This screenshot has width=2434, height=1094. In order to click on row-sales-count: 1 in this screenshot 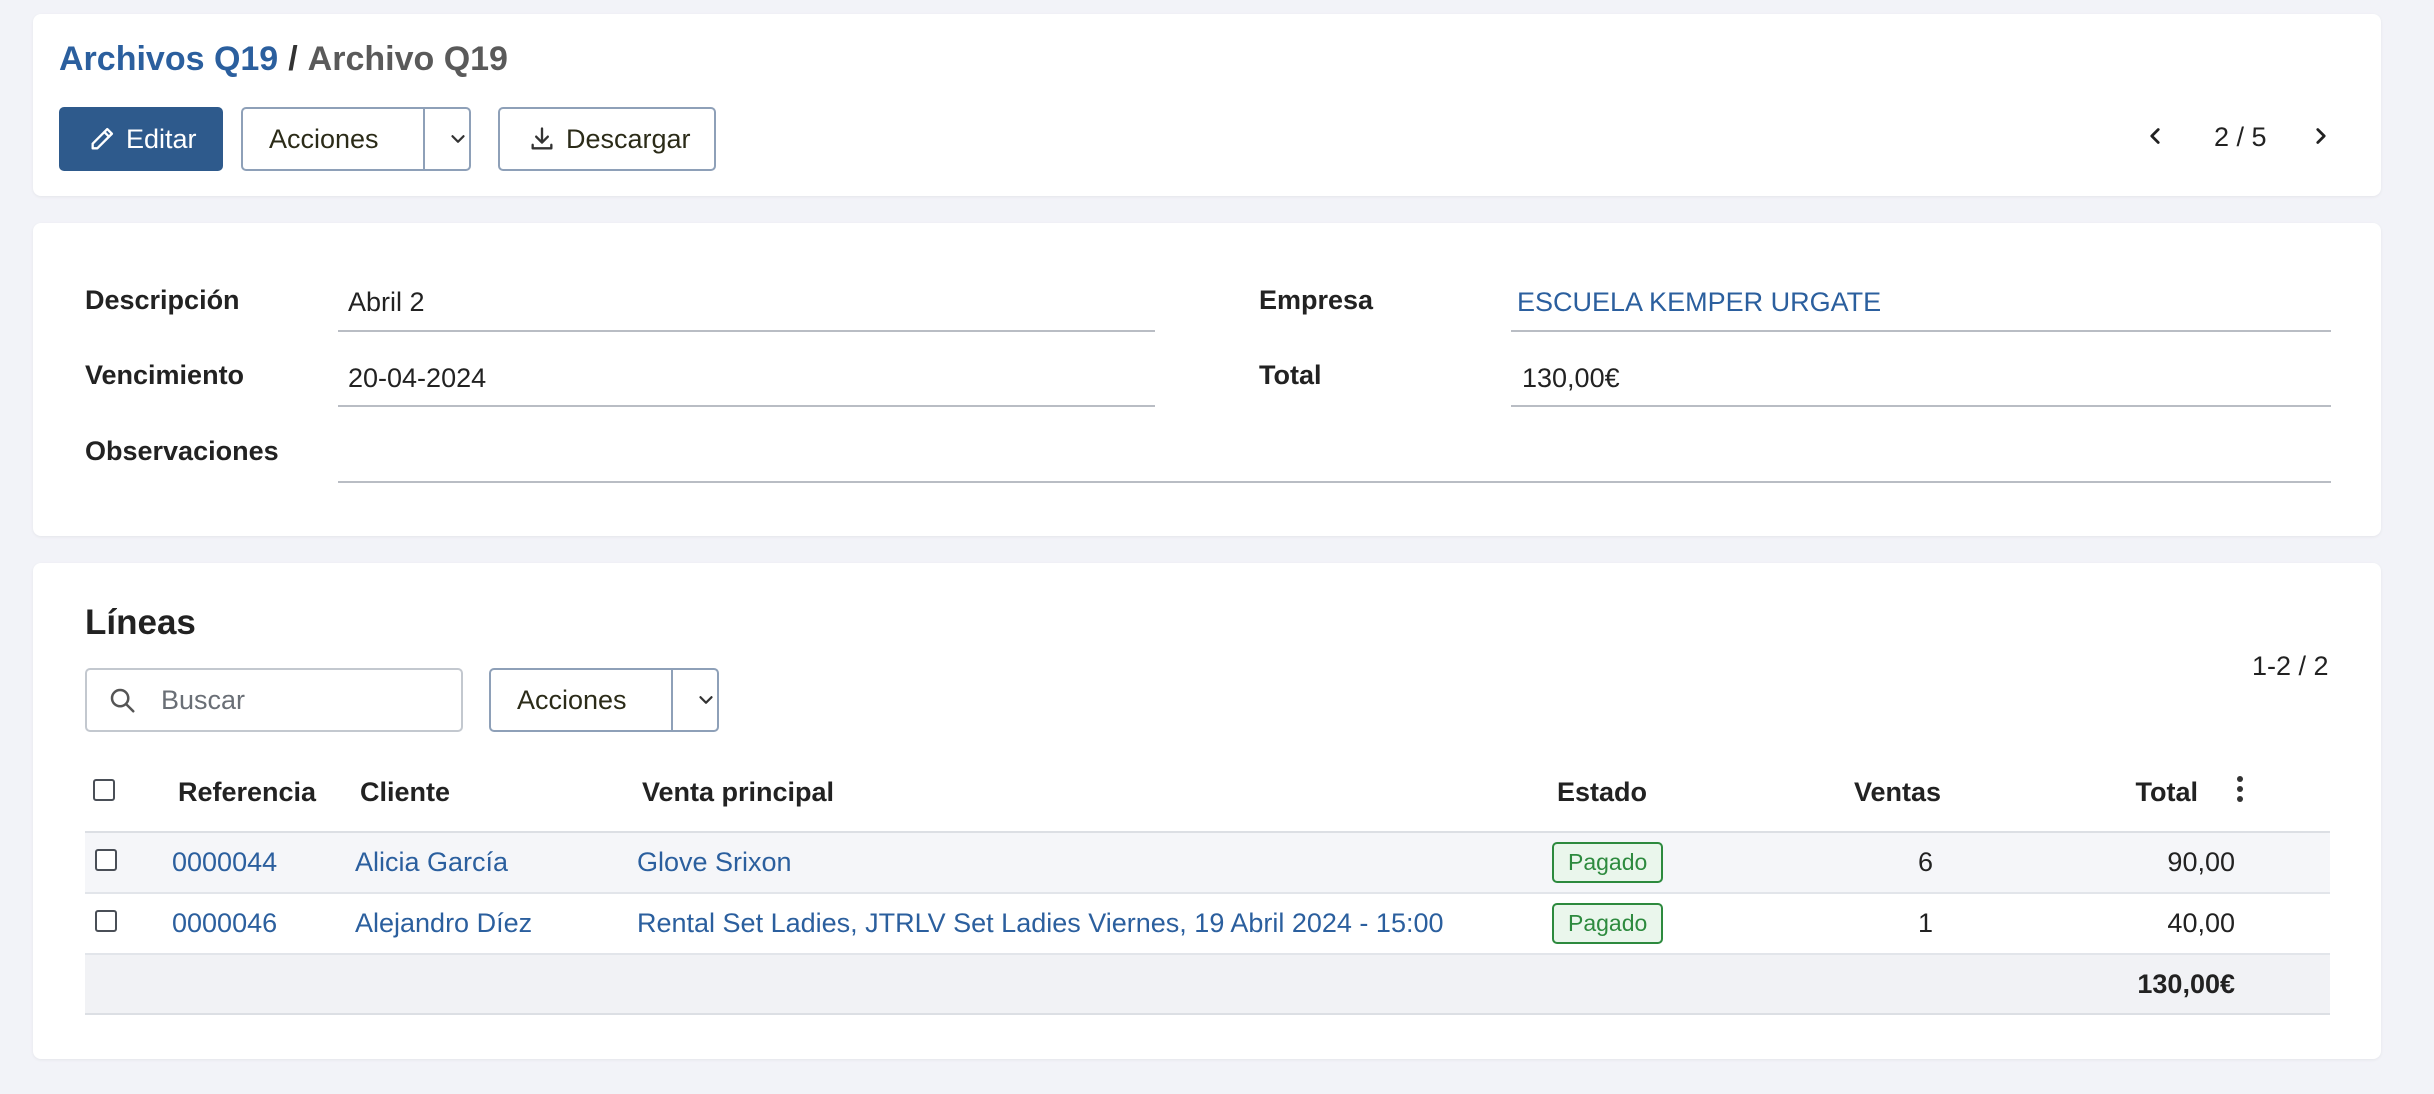, I will do `click(1891, 924)`.